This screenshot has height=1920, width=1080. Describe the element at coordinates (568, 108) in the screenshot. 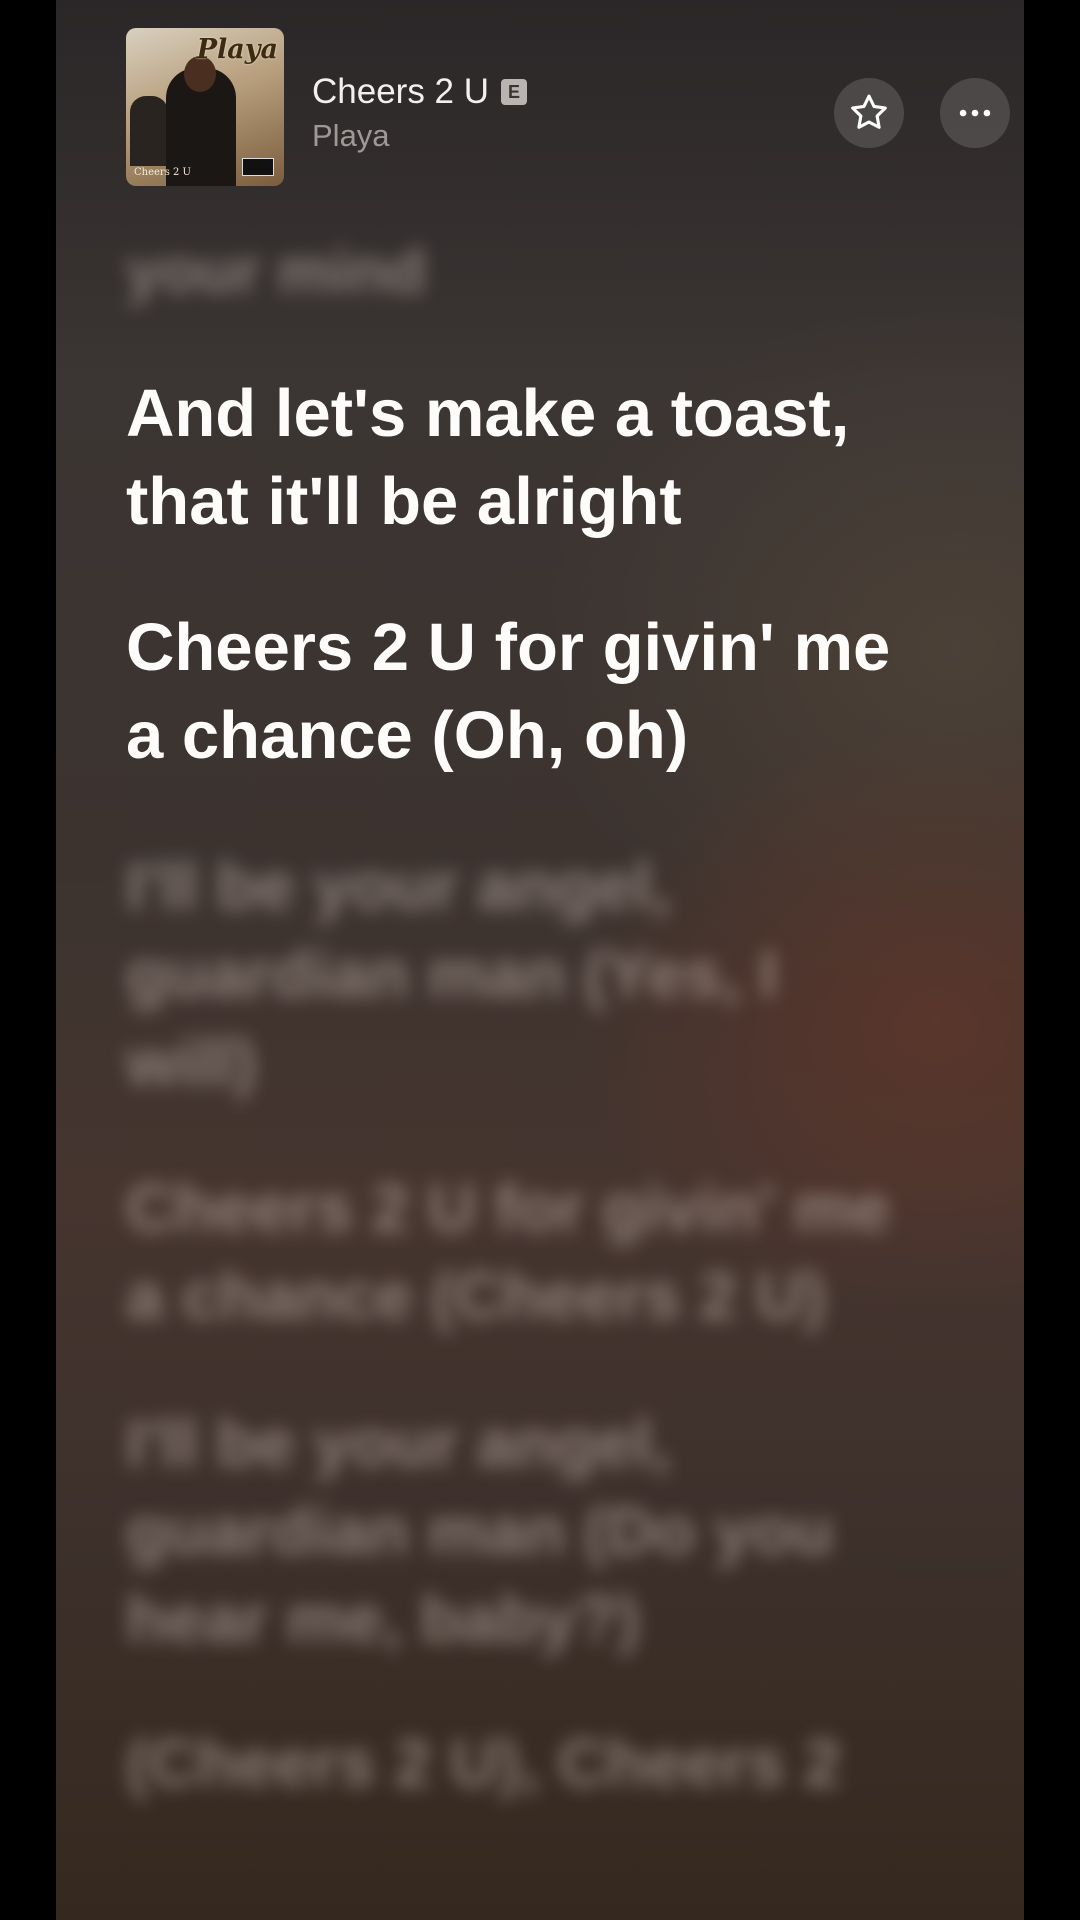

I see `now-playing-header: Playa Cheers 2 U Cheers 2 U E Playa` at that location.